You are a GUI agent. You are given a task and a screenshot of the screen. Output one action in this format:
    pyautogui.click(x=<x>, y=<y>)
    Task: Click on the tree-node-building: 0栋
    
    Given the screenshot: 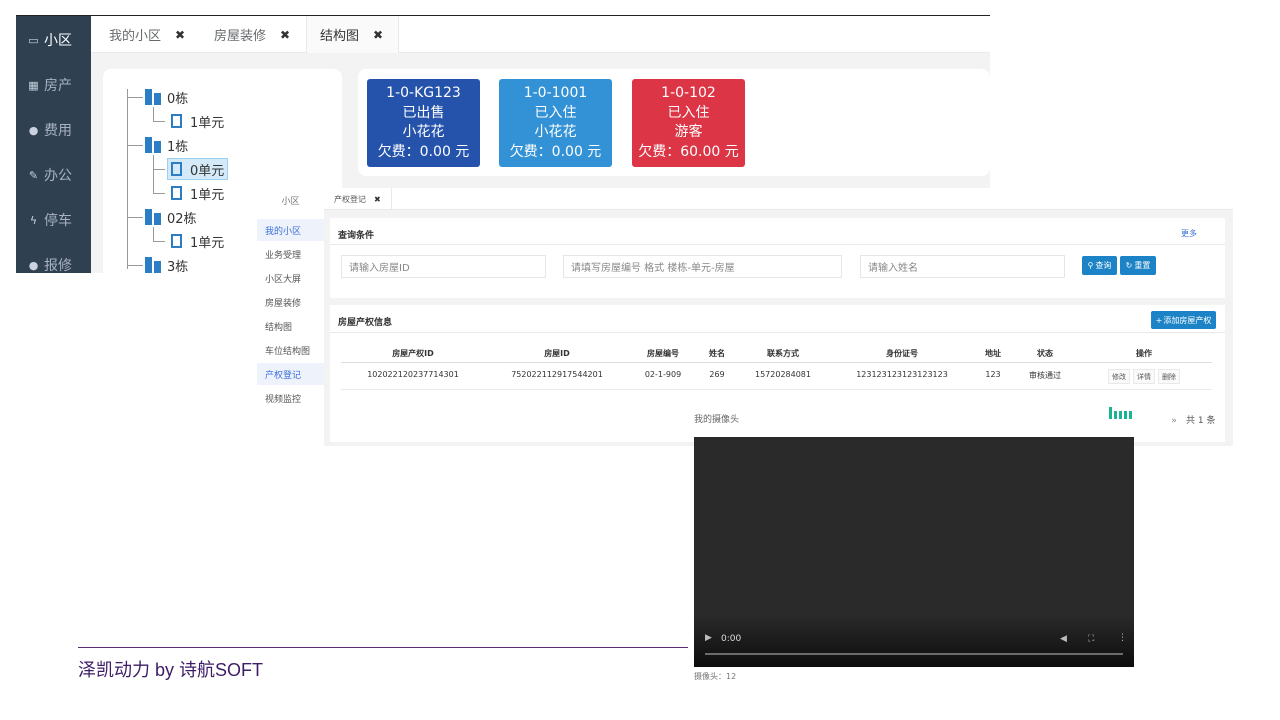 What is the action you would take?
    pyautogui.click(x=166, y=97)
    